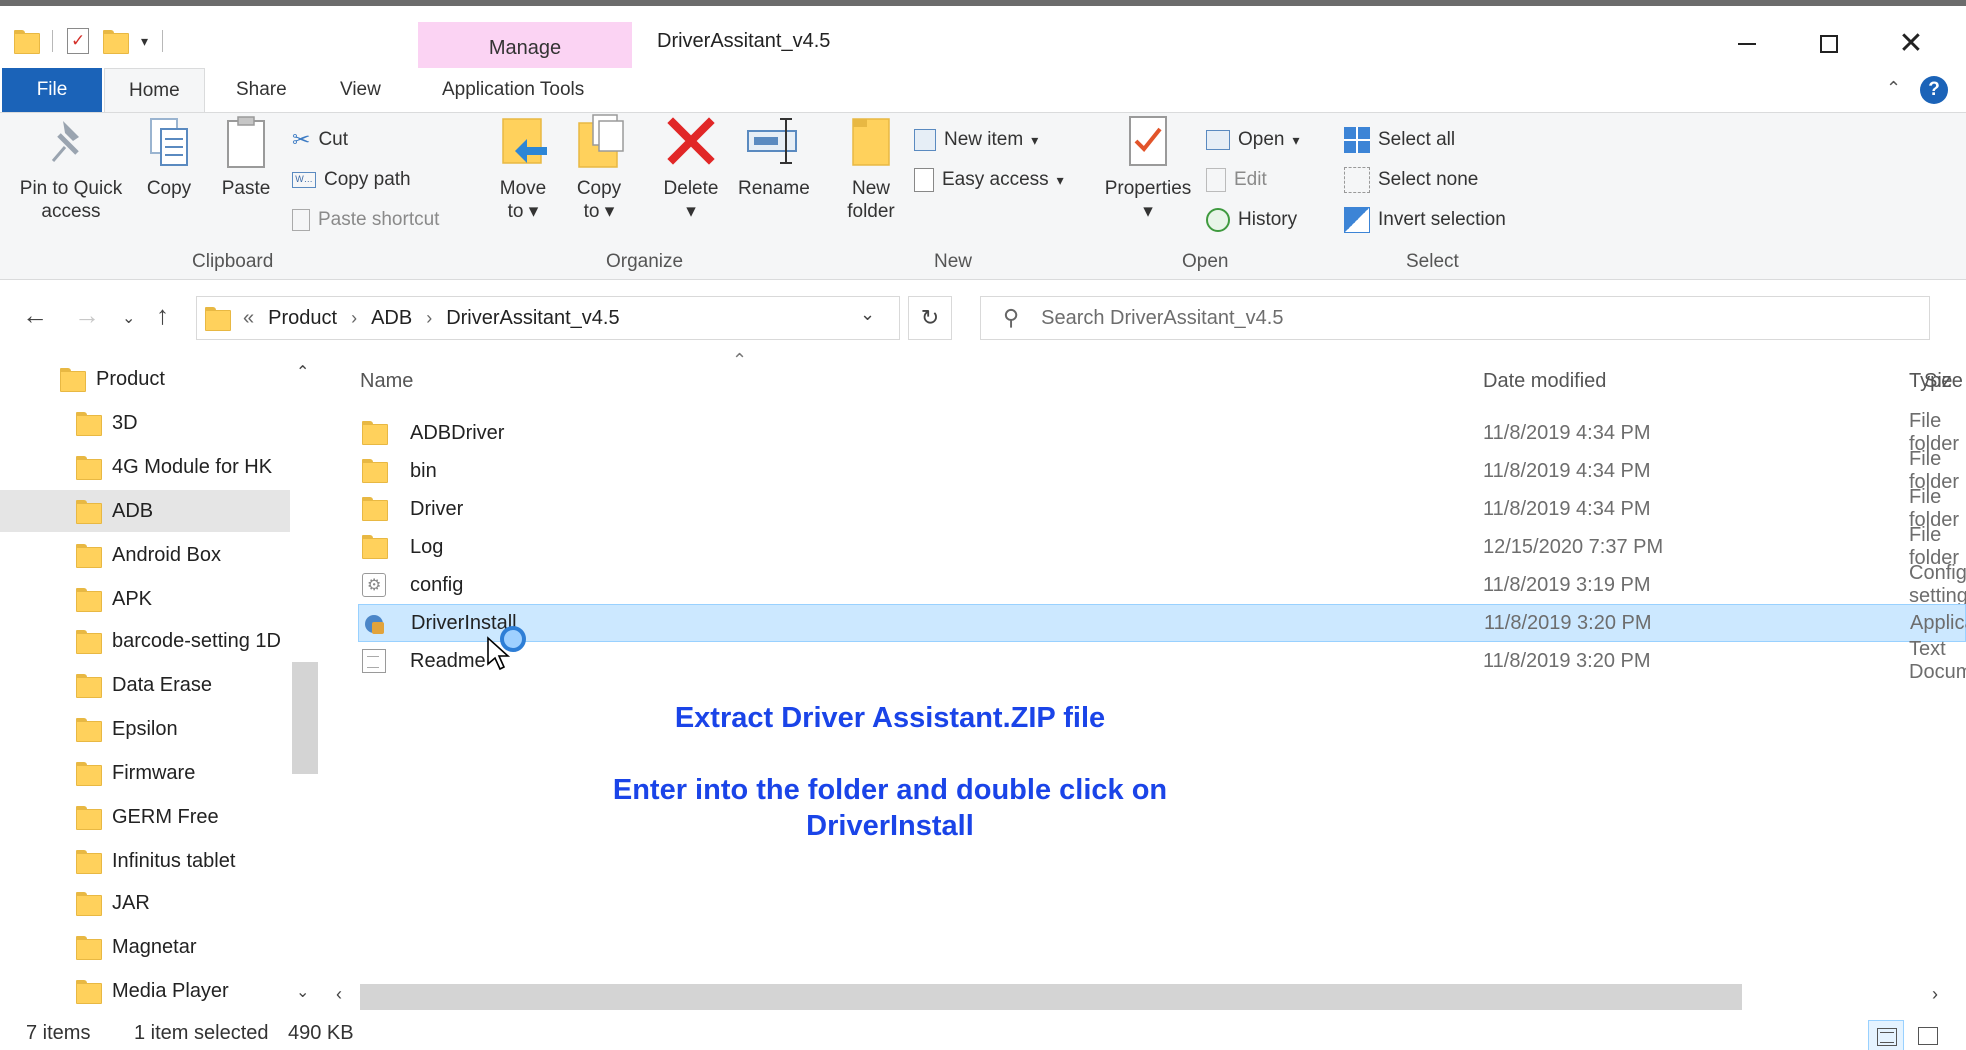  I want to click on file-row-log: Log 12/15/2020 7:37 PM File folder, so click(1162, 546).